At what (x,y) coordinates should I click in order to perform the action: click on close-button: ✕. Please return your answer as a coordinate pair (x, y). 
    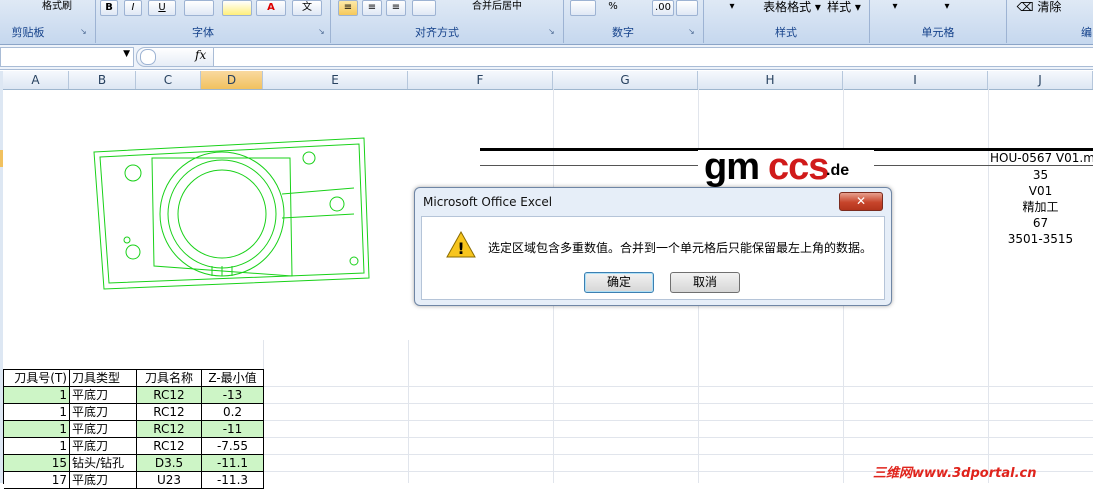
    Looking at the image, I should click on (861, 201).